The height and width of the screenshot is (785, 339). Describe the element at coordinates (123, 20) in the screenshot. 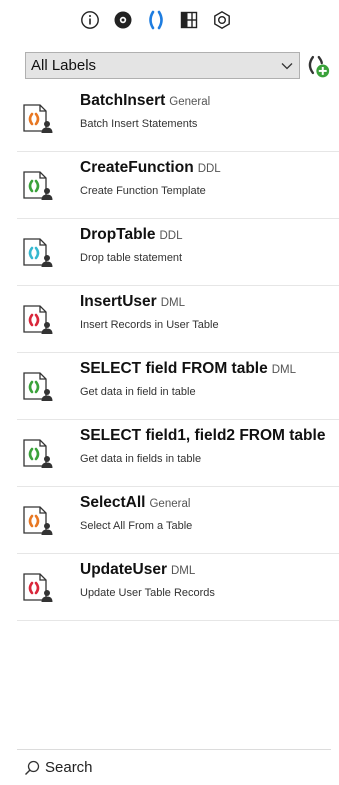

I see `eye-icon` at that location.